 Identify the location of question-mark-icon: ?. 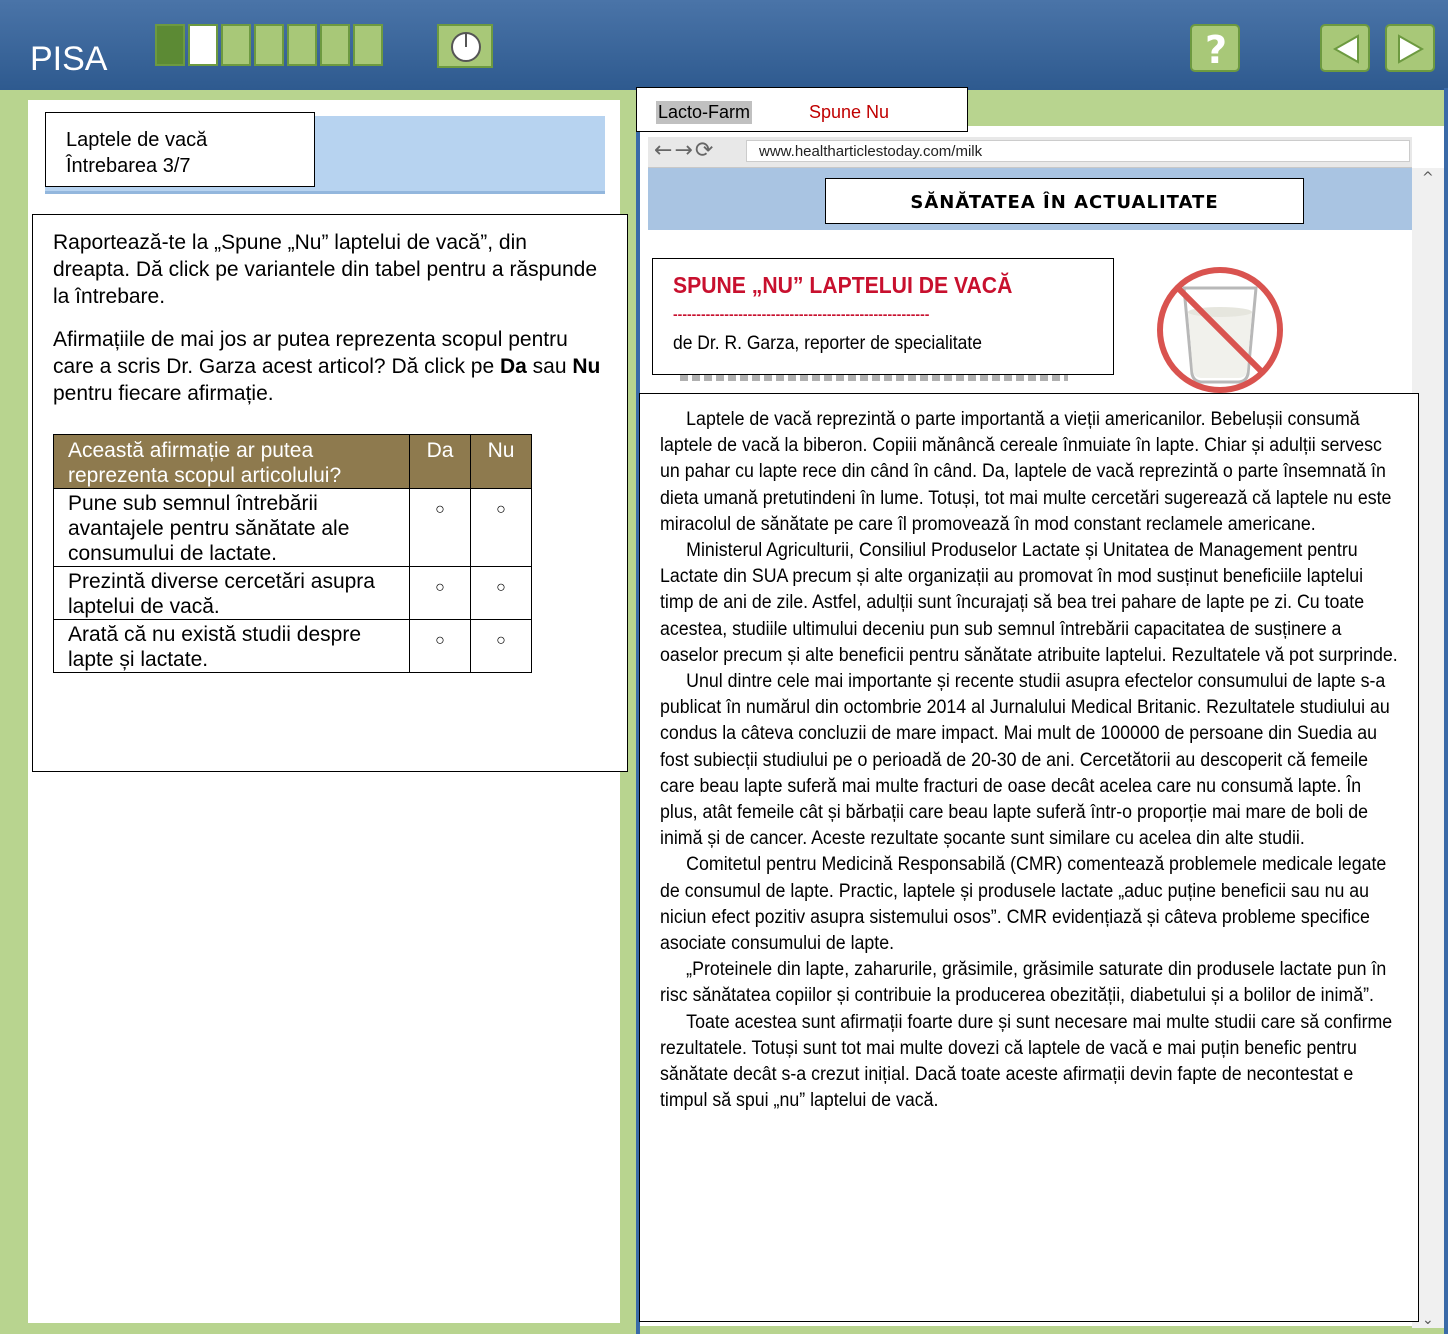
(1216, 50).